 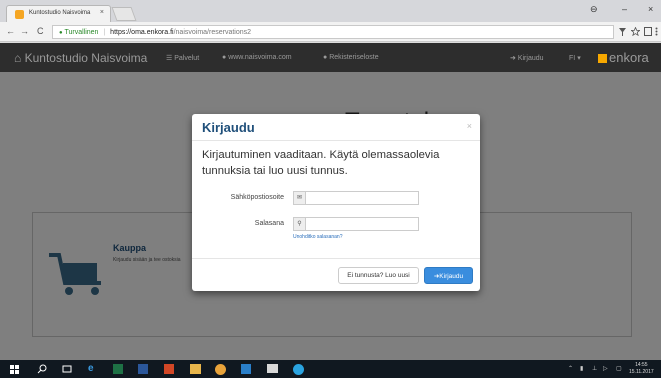 What do you see at coordinates (187, 58) in the screenshot?
I see `nav-services-label: Palvelut` at bounding box center [187, 58].